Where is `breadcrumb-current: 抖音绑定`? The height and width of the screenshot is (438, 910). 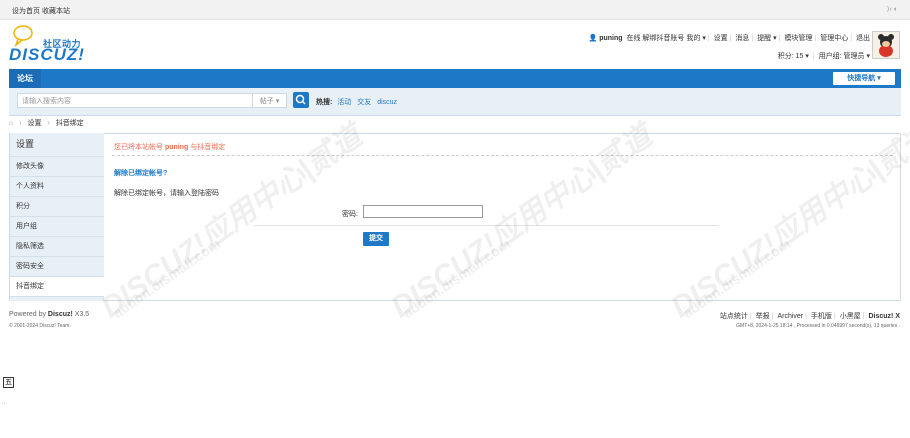 breadcrumb-current: 抖音绑定 is located at coordinates (69, 123).